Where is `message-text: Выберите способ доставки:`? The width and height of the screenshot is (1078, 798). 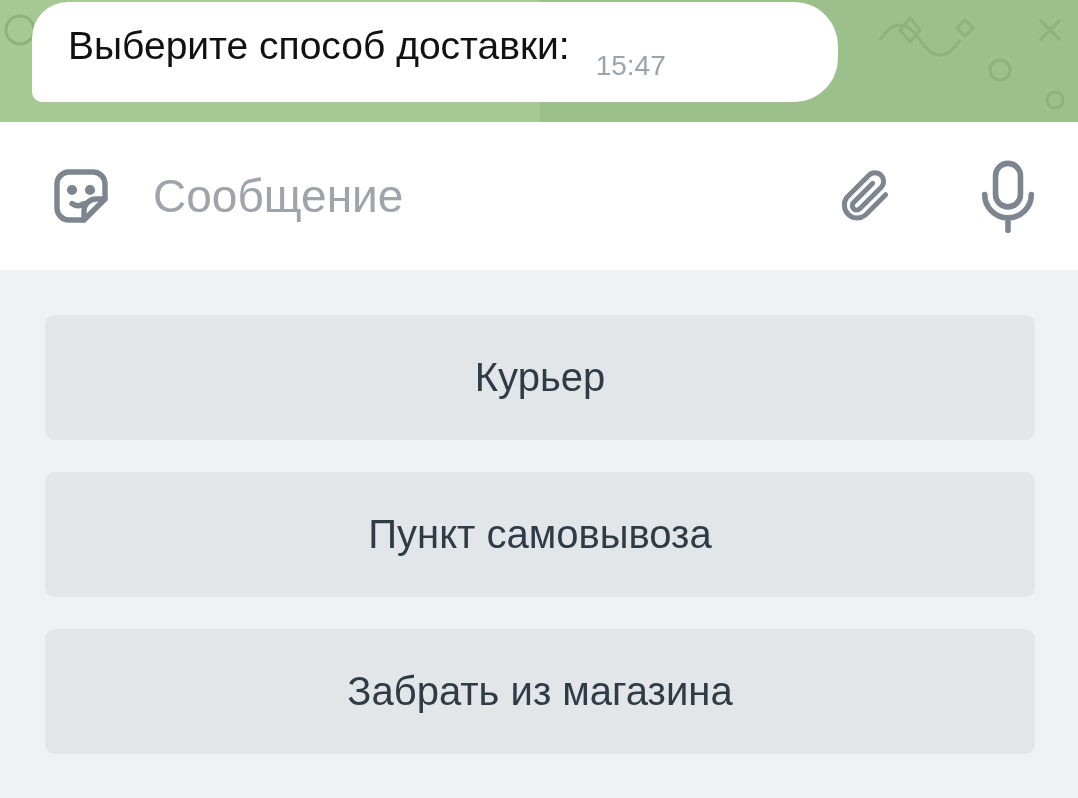
message-text: Выберите способ доставки: is located at coordinates (319, 46).